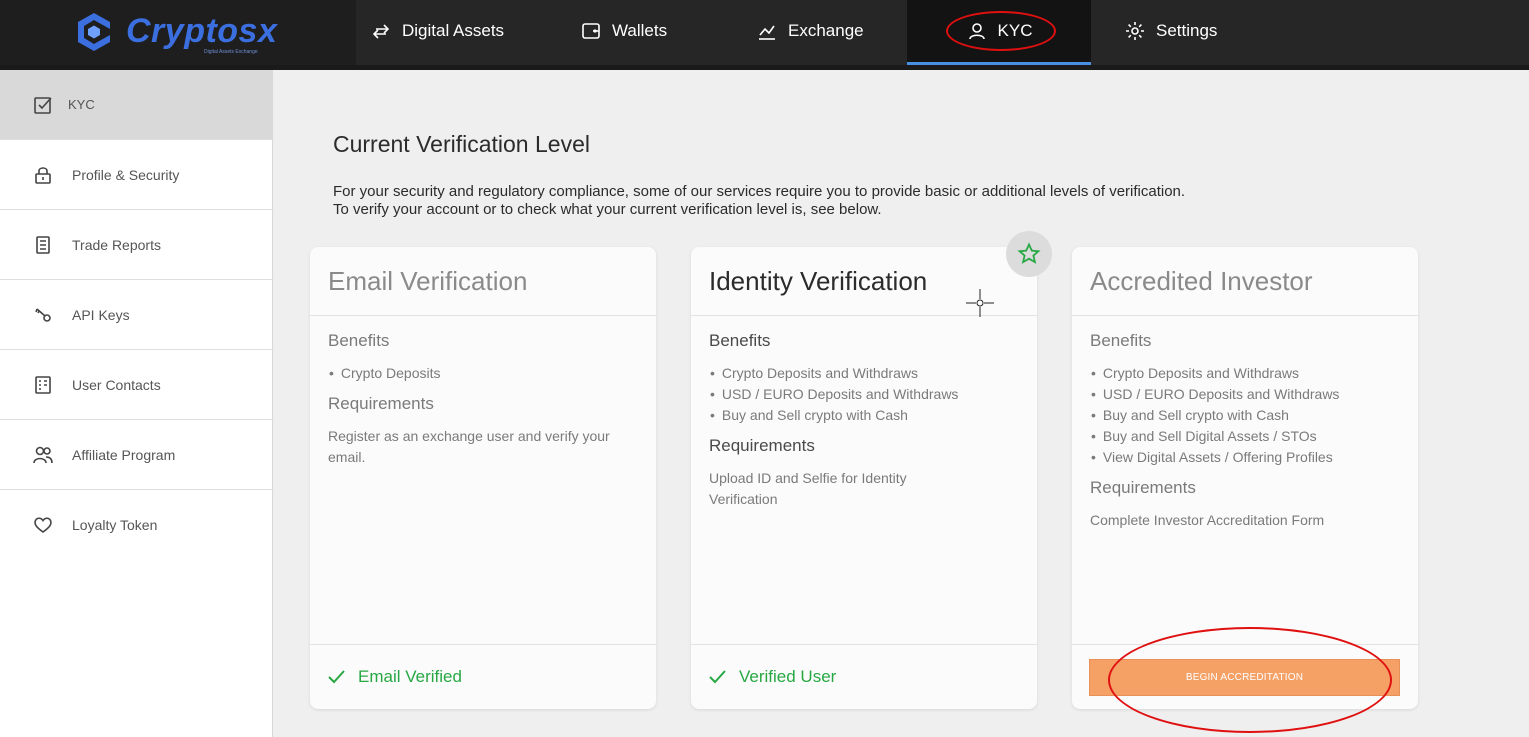 This screenshot has height=737, width=1529. I want to click on sidebar-item-api-keys: API Keys, so click(136, 315).